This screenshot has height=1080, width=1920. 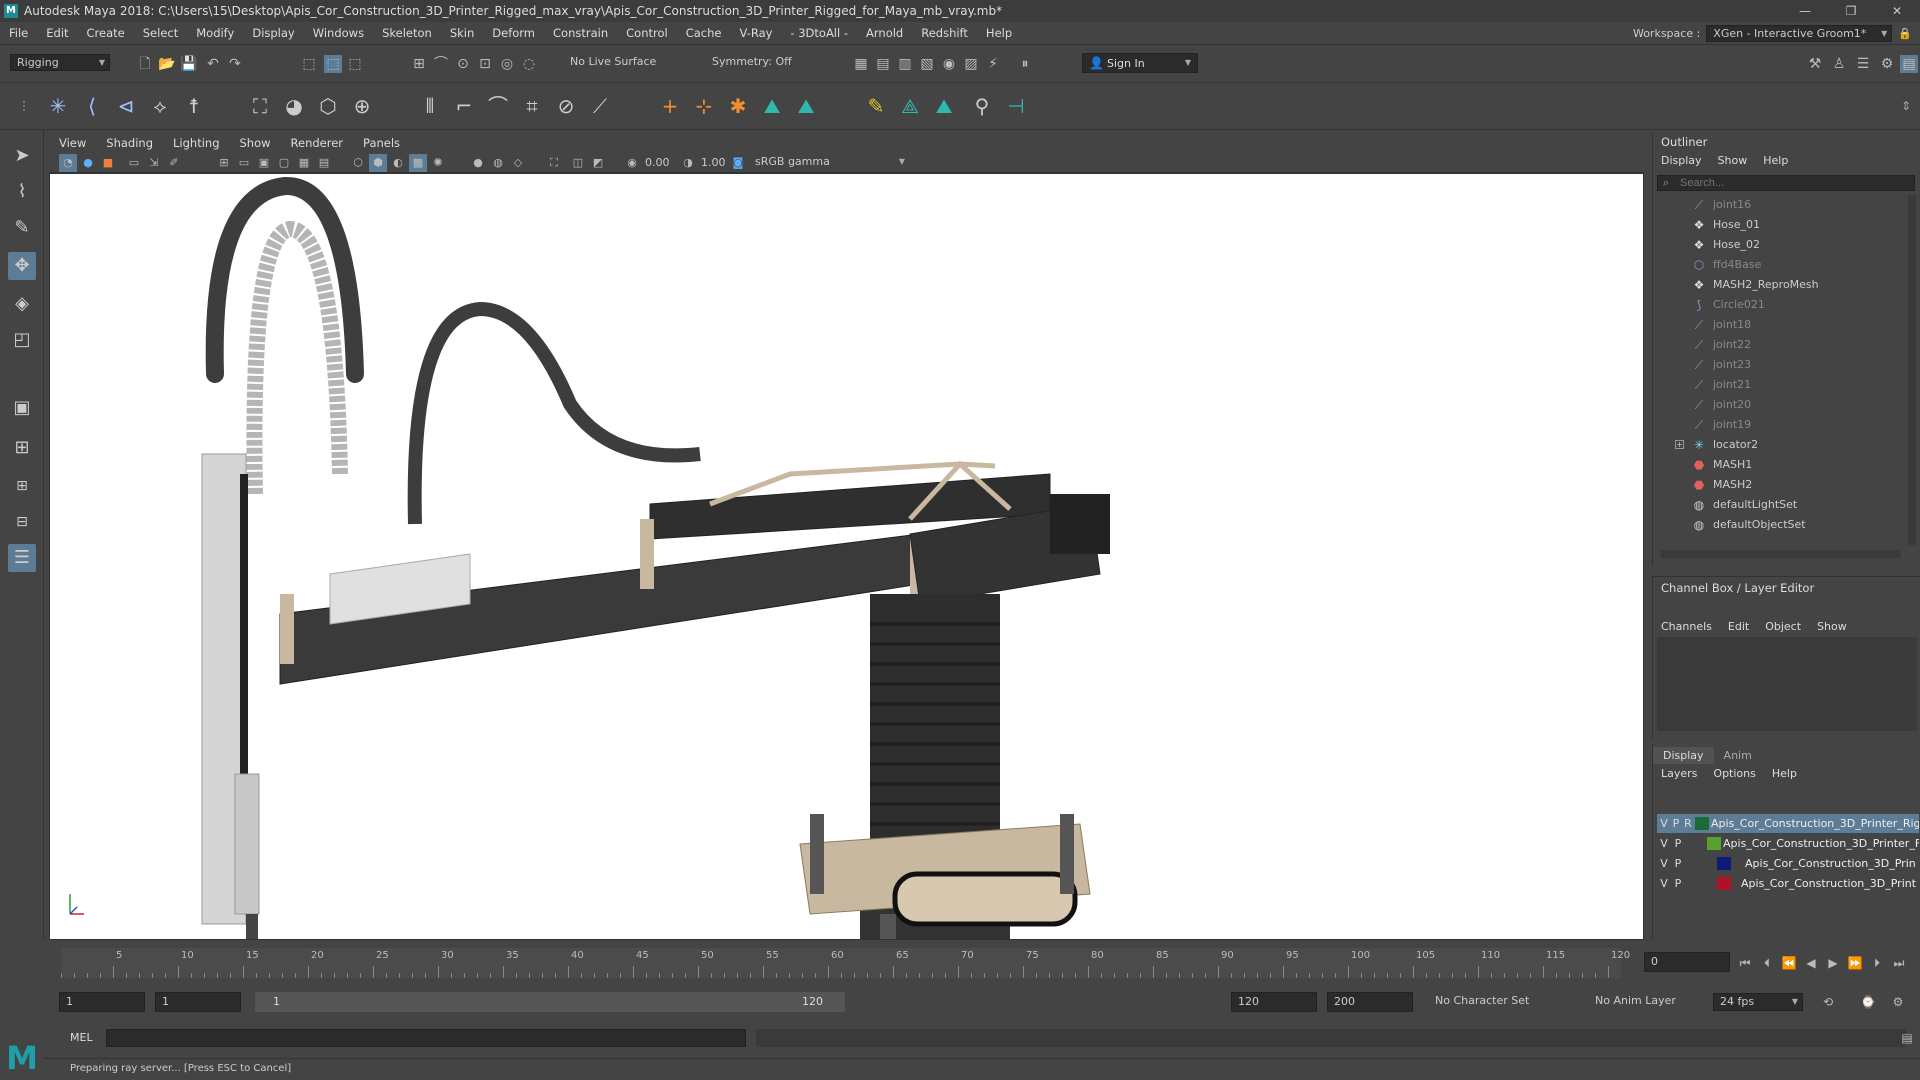 I want to click on layout-b-icon: ⊟, so click(x=22, y=522).